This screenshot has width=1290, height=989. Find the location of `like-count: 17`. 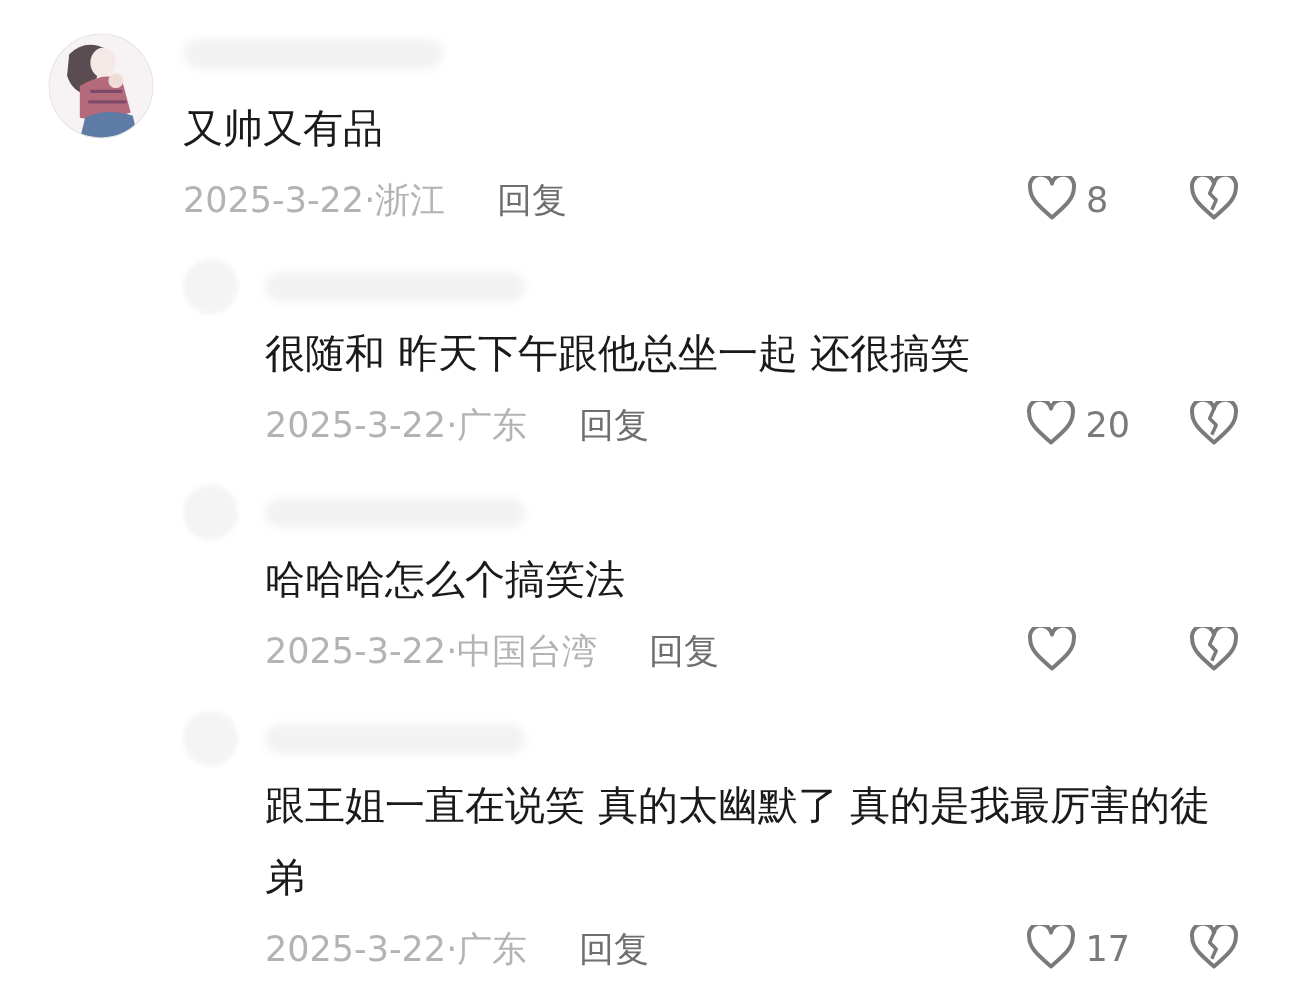

like-count: 17 is located at coordinates (1107, 949).